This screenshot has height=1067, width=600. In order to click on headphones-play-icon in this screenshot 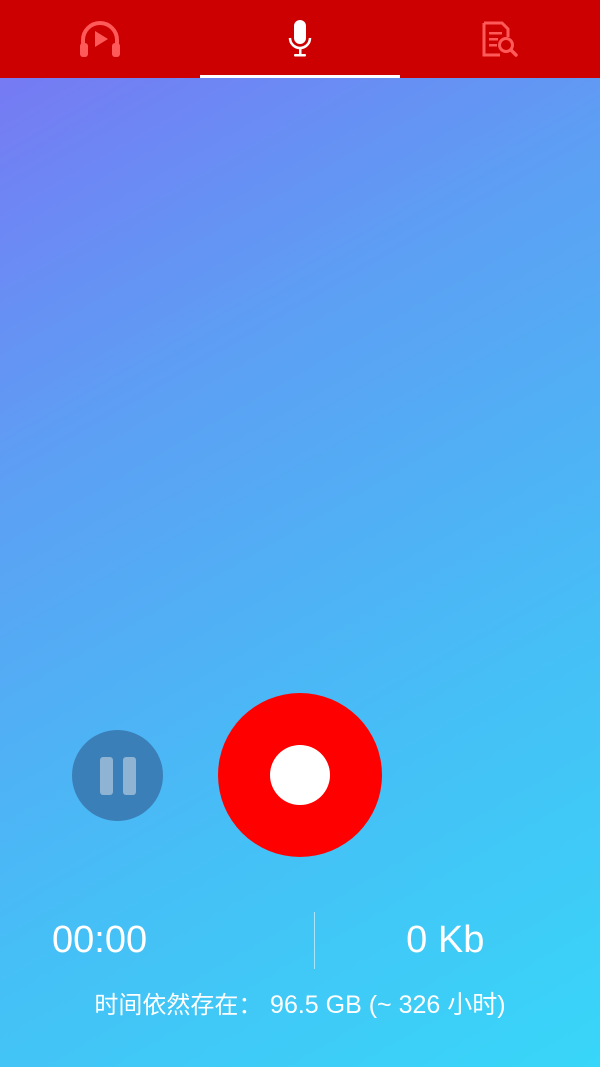, I will do `click(100, 39)`.